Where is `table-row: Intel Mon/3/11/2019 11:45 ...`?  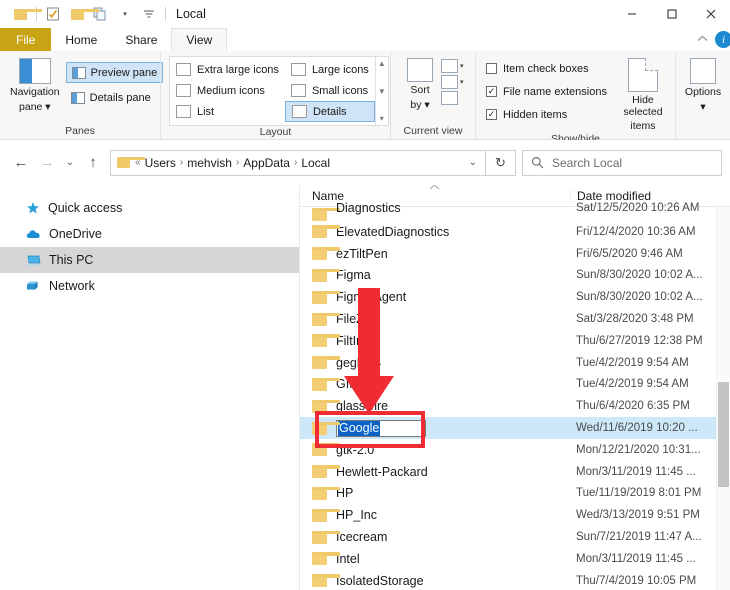 table-row: Intel Mon/3/11/2019 11:45 ... is located at coordinates (515, 559).